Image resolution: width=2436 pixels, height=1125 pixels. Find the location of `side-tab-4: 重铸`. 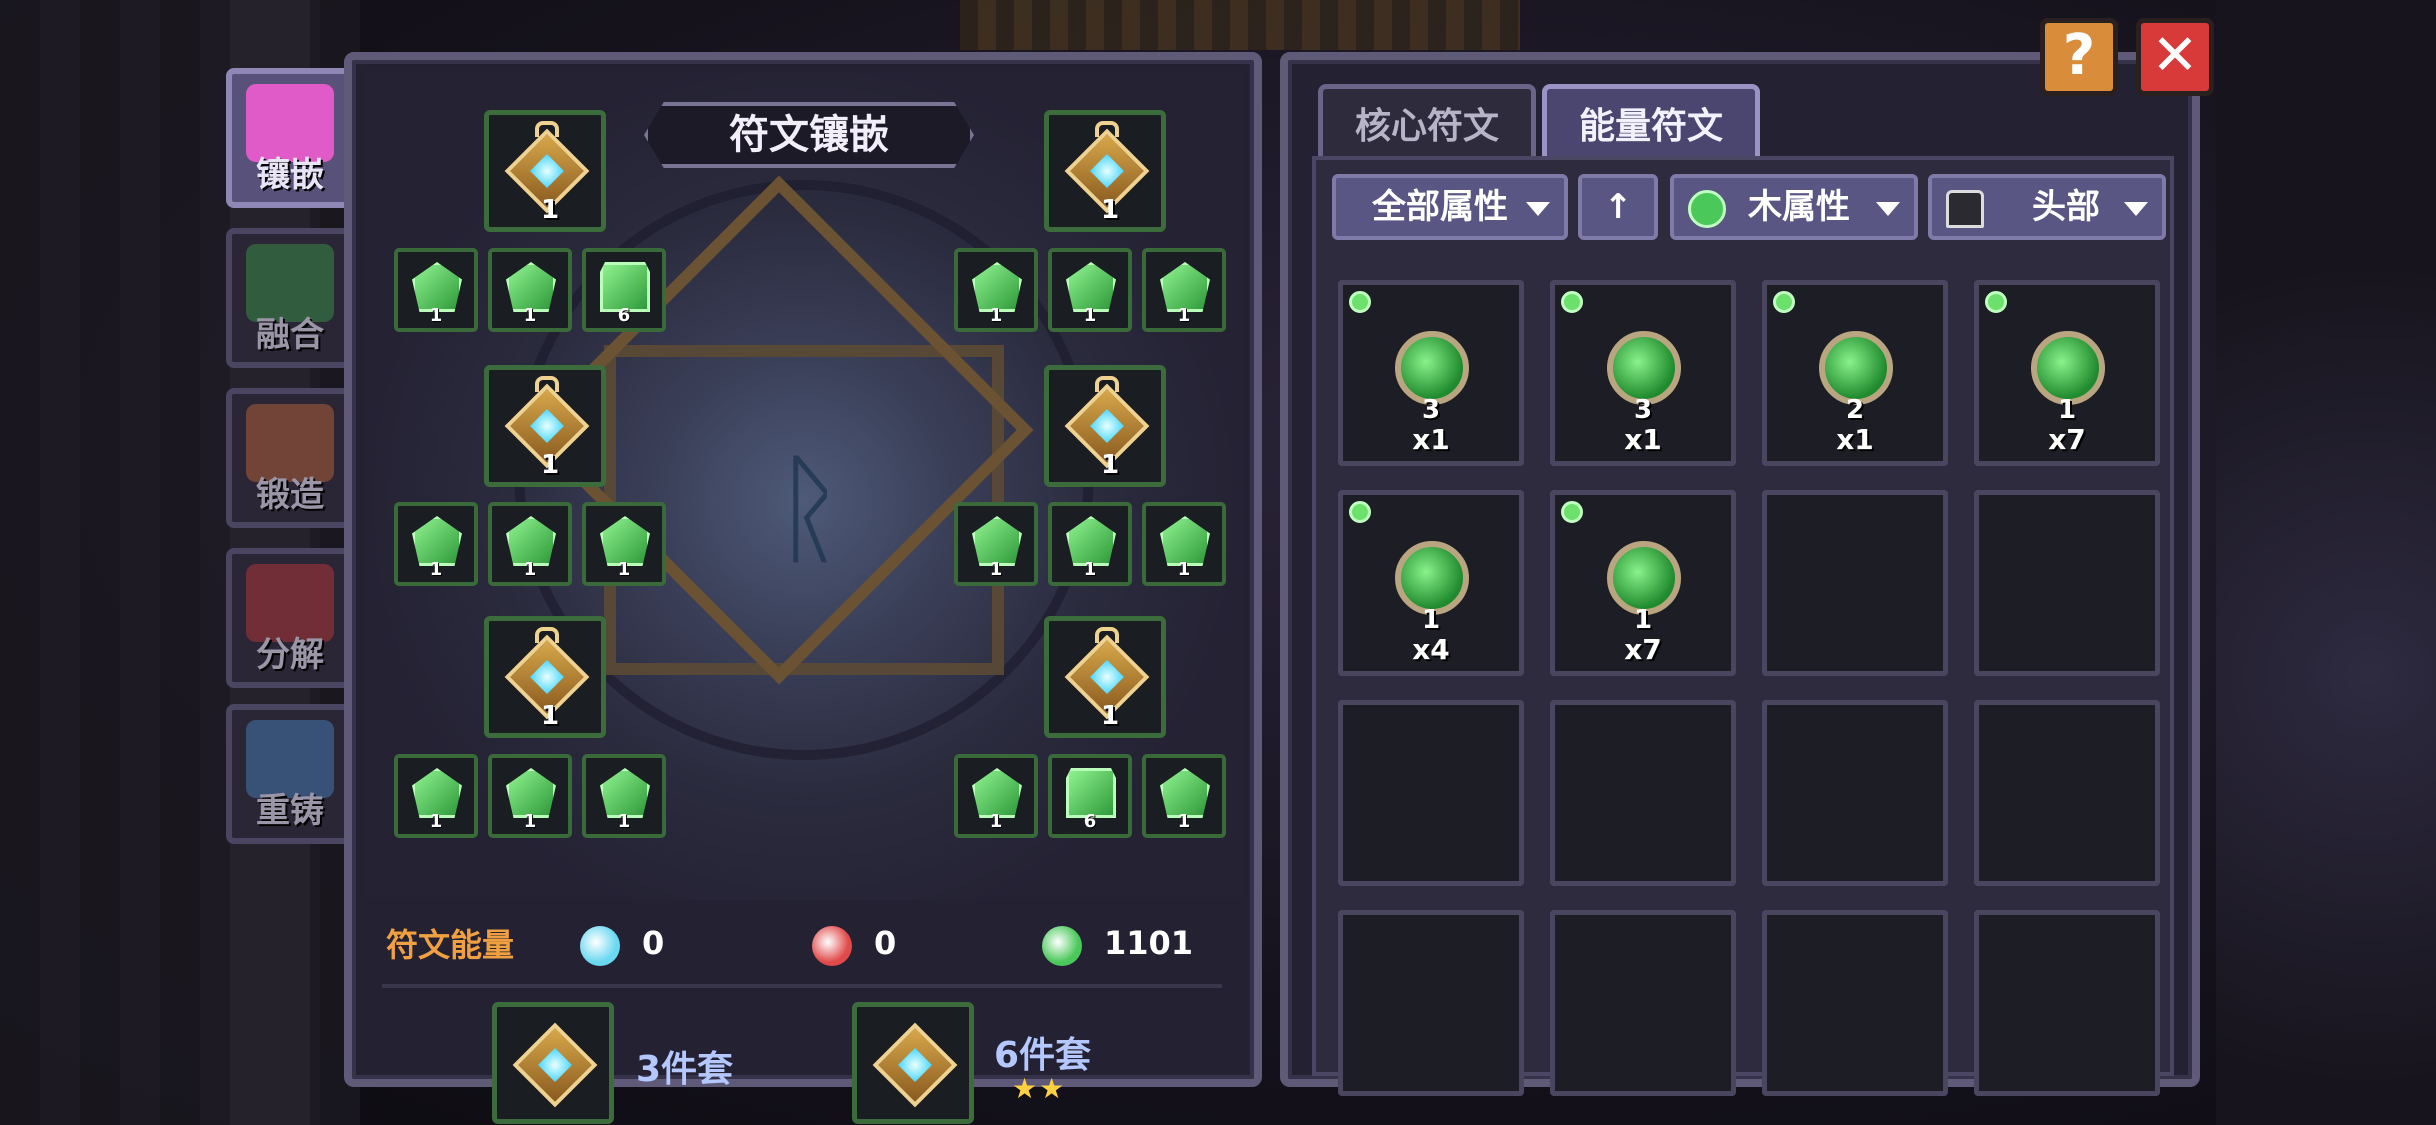

side-tab-4: 重铸 is located at coordinates (290, 774).